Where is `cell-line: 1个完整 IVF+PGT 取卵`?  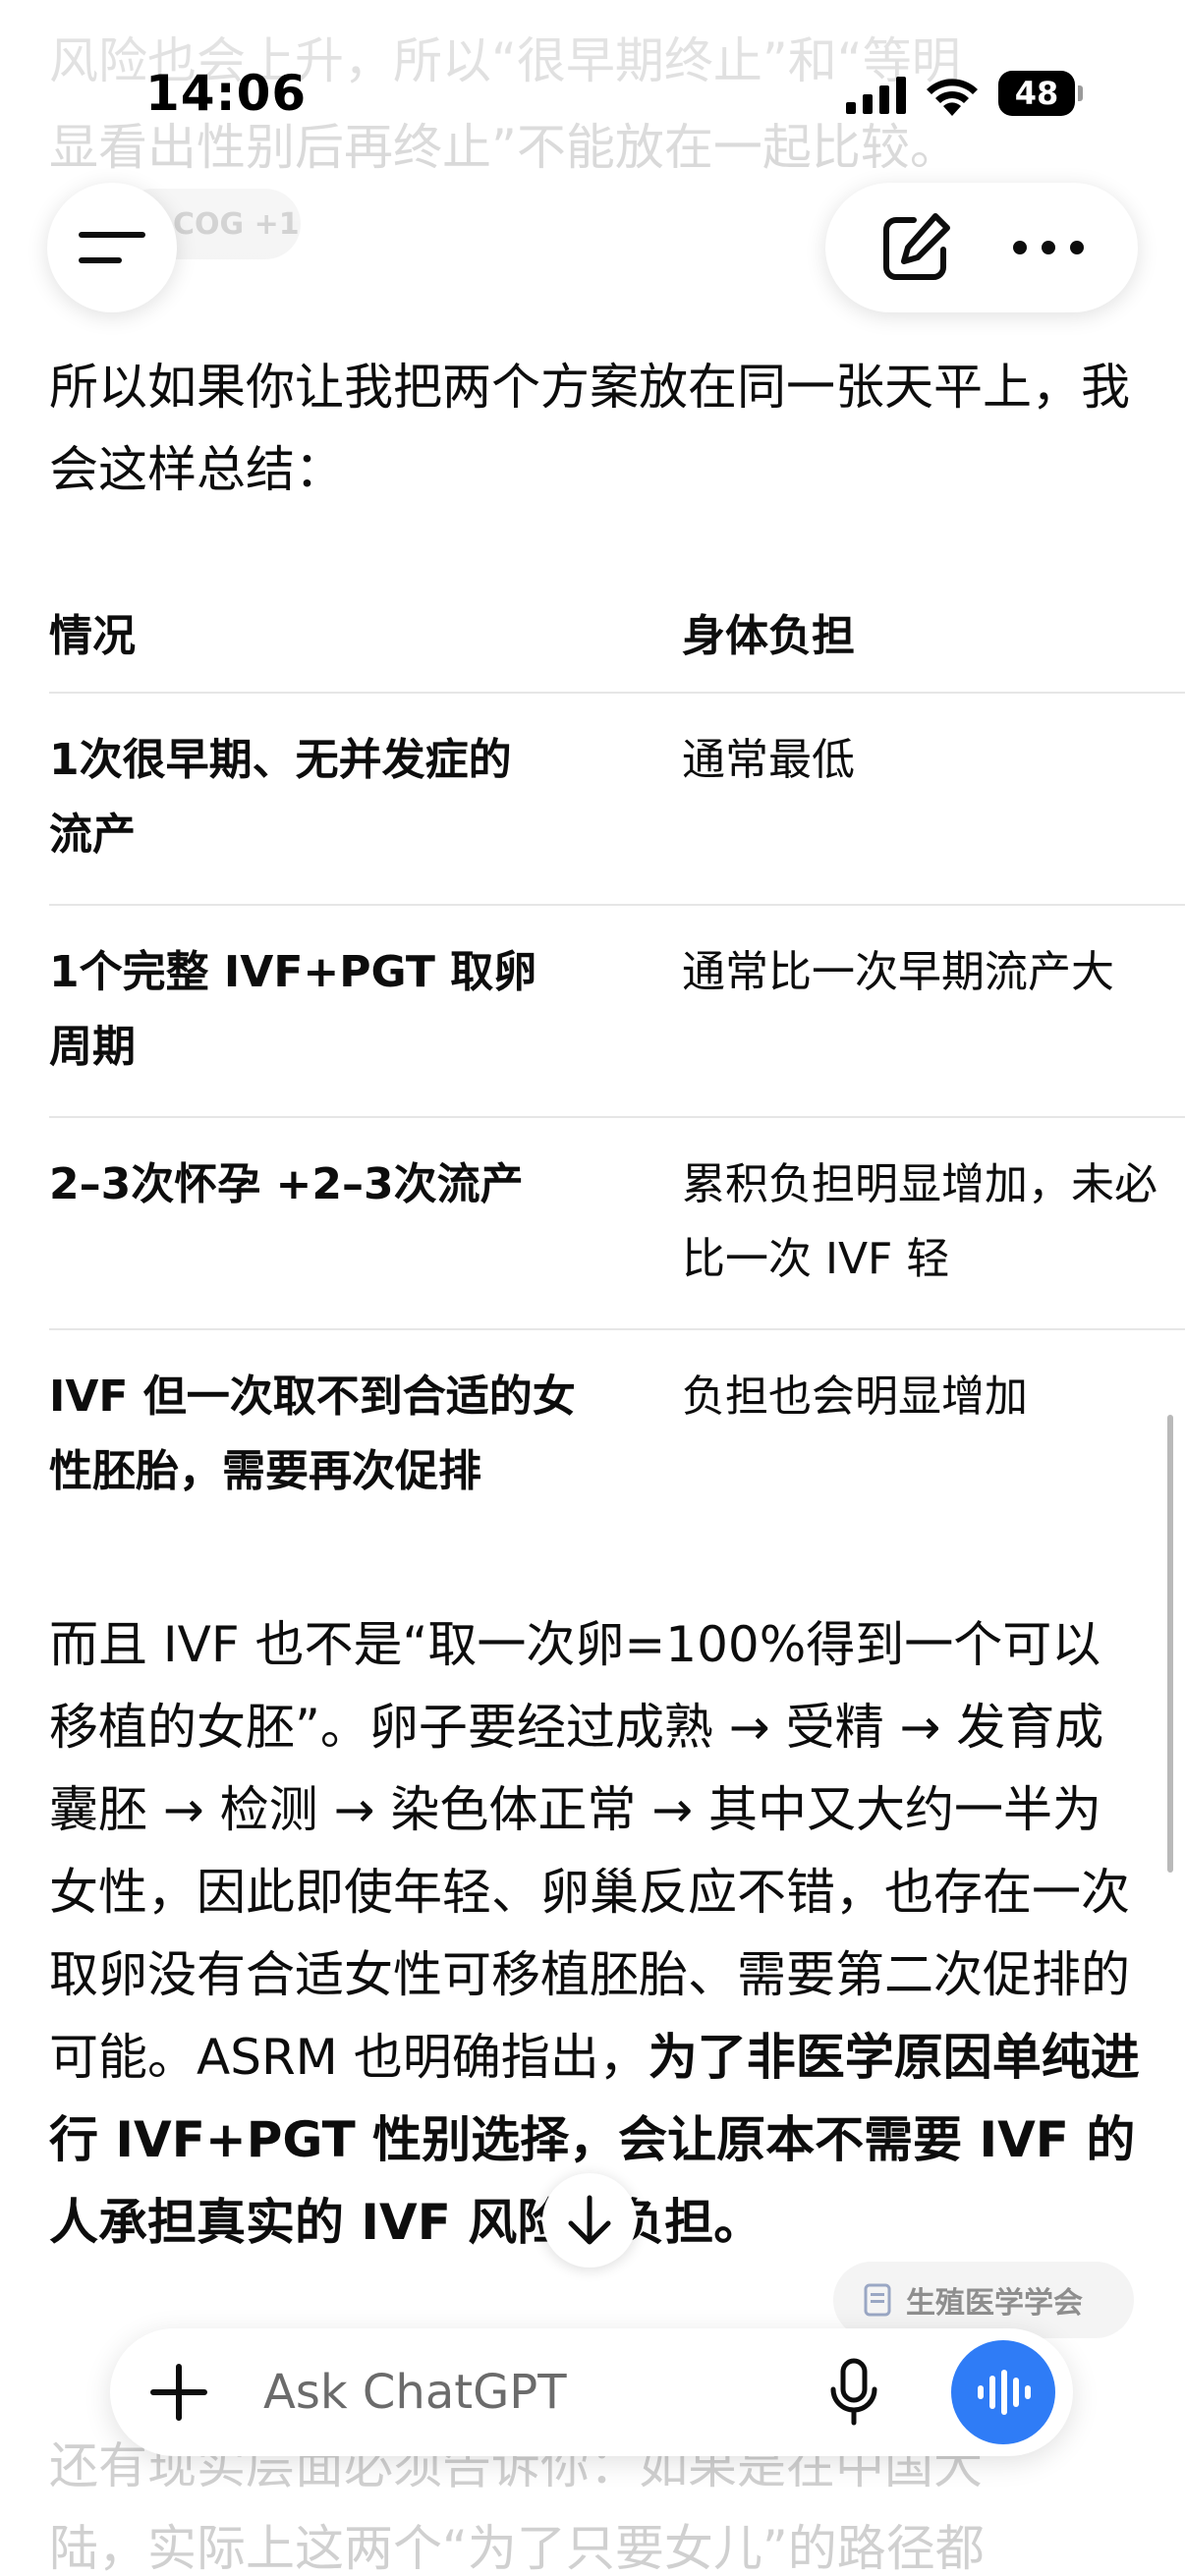
cell-line: 1个完整 IVF+PGT 取卵 is located at coordinates (293, 972).